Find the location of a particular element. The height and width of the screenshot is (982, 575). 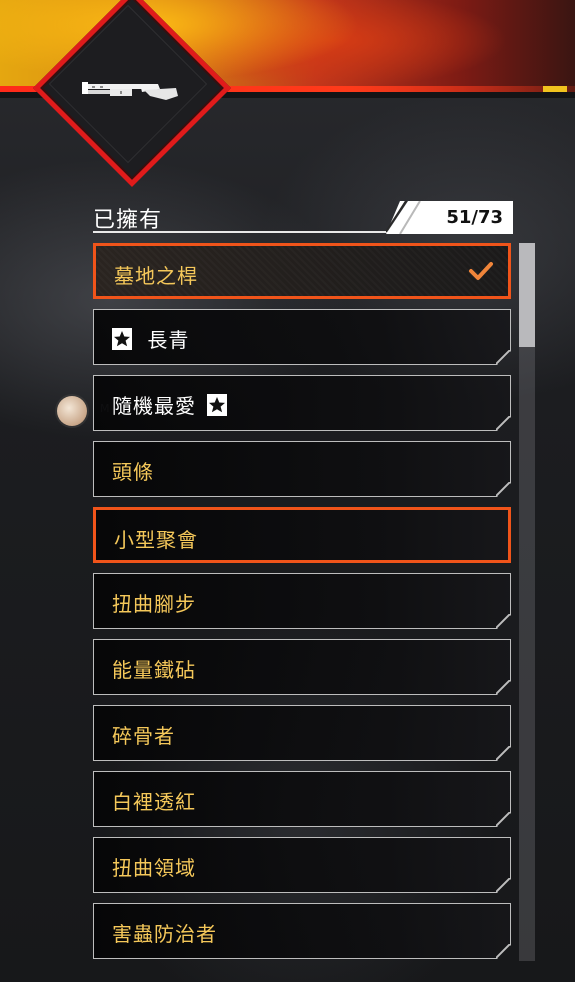

friend-avatar is located at coordinates (72, 411).